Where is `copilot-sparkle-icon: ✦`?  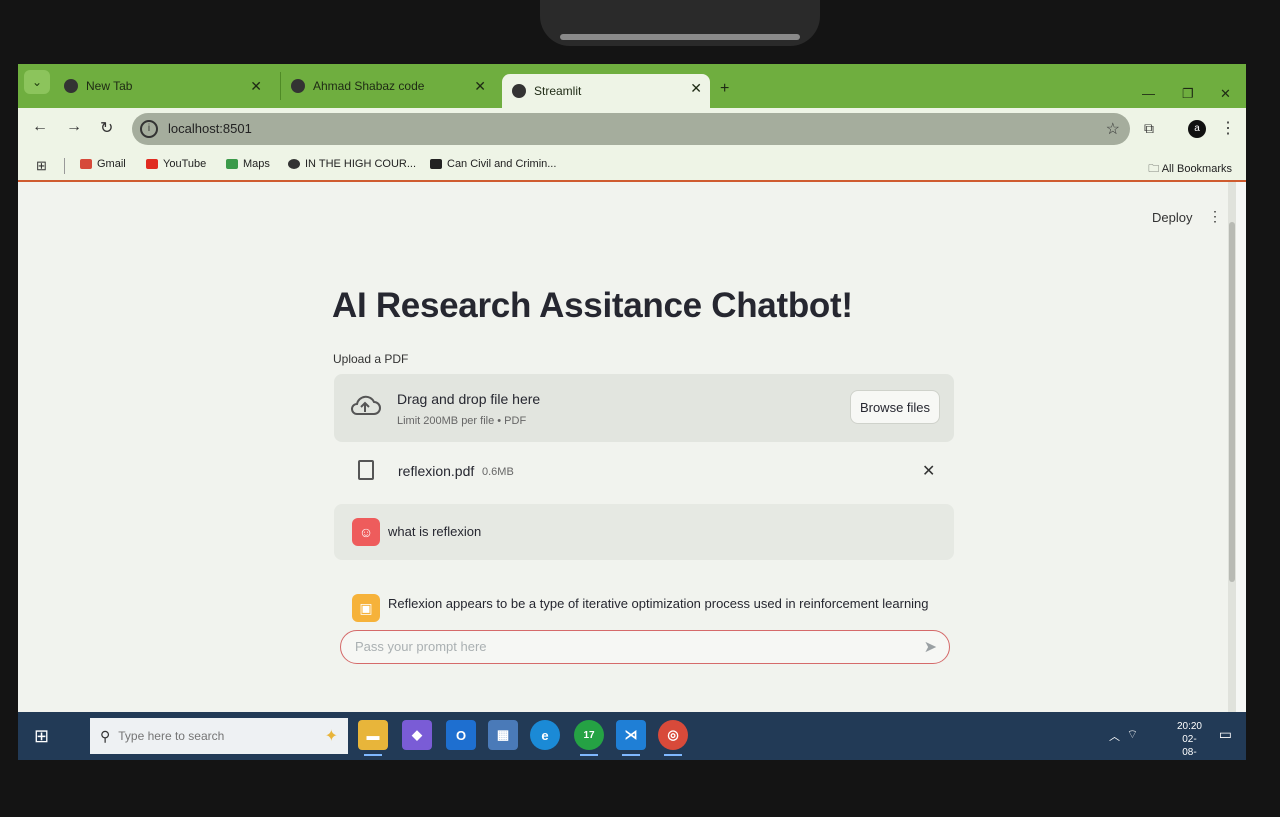 copilot-sparkle-icon: ✦ is located at coordinates (331, 736).